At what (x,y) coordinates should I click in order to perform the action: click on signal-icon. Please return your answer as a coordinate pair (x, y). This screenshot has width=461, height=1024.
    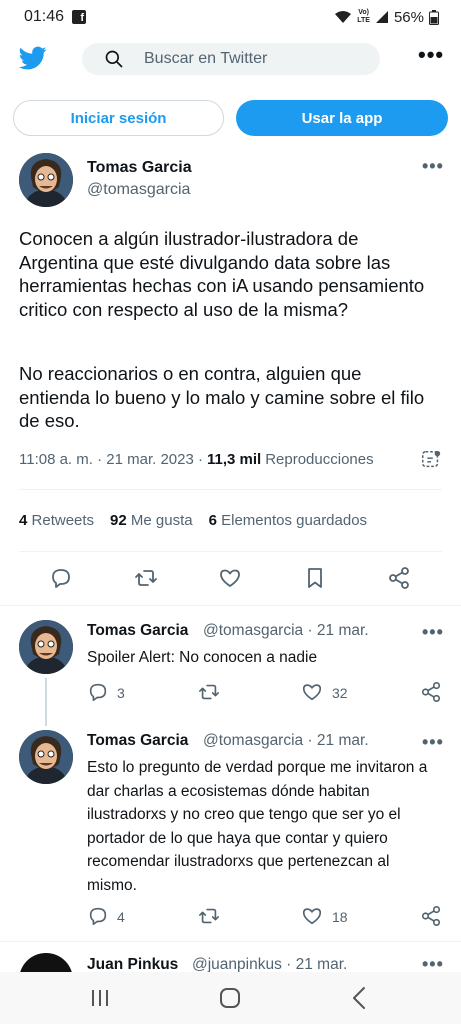
    Looking at the image, I should click on (381, 17).